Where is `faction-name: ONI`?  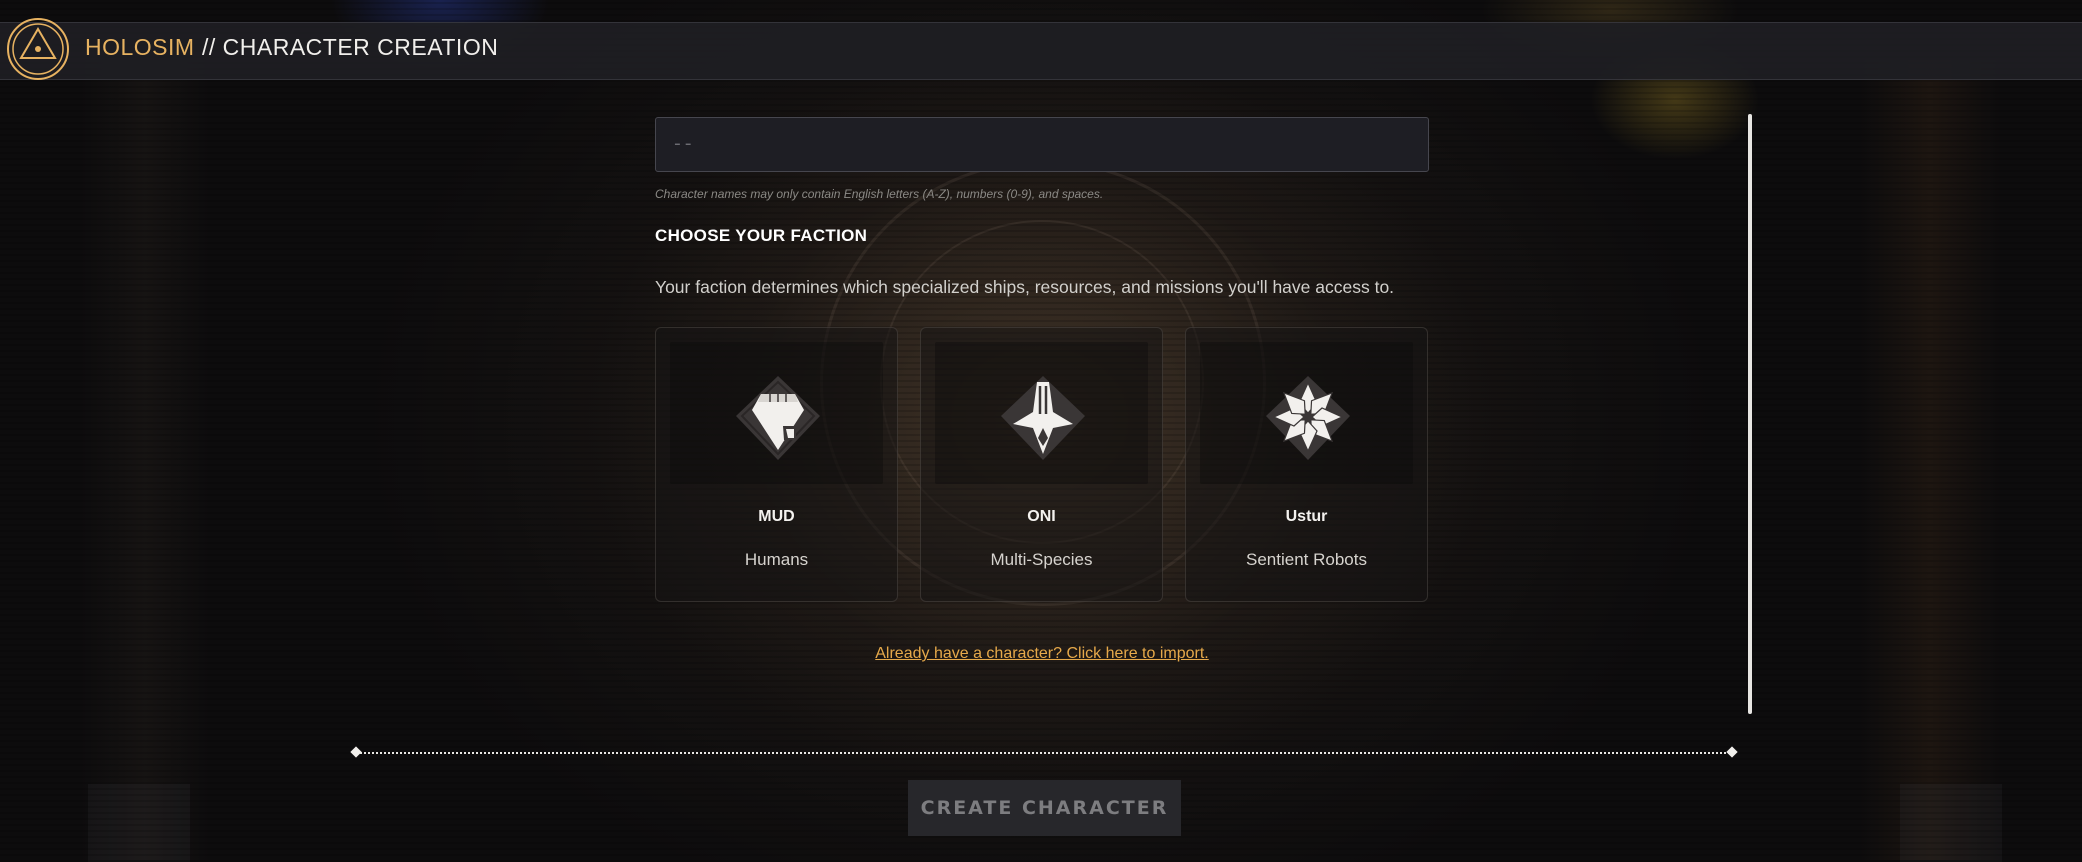 faction-name: ONI is located at coordinates (1041, 516).